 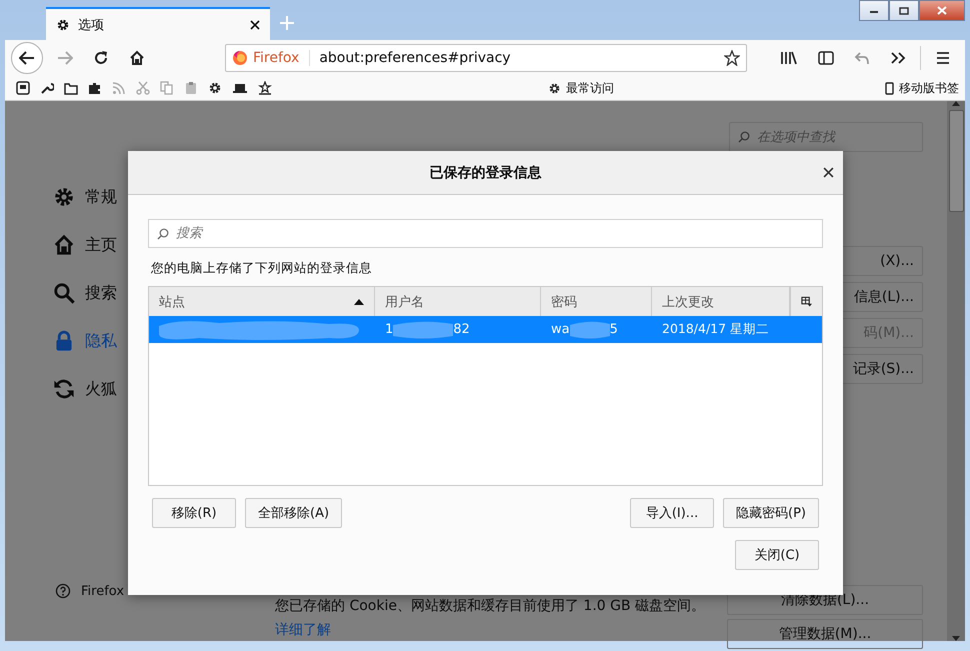 What do you see at coordinates (389, 329) in the screenshot?
I see `table-cell: 1` at bounding box center [389, 329].